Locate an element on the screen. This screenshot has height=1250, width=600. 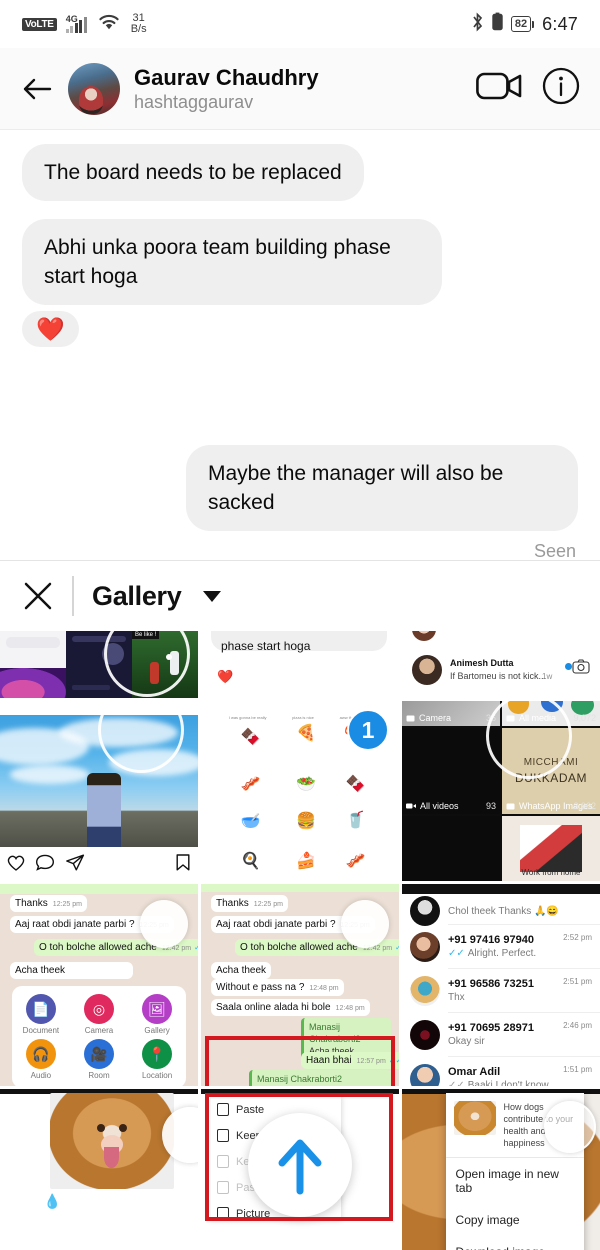
menu-item-download-image: Download image is located at coordinates (515, 1243).